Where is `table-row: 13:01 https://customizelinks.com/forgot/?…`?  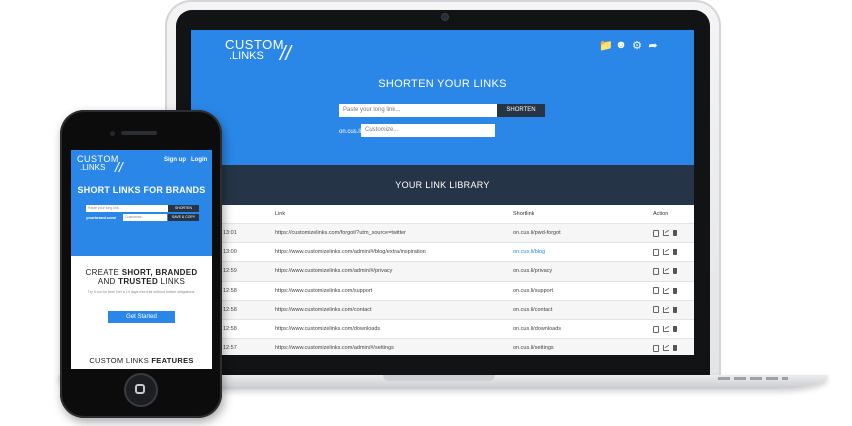 table-row: 13:01 https://customizelinks.com/forgot/?… is located at coordinates (442, 232).